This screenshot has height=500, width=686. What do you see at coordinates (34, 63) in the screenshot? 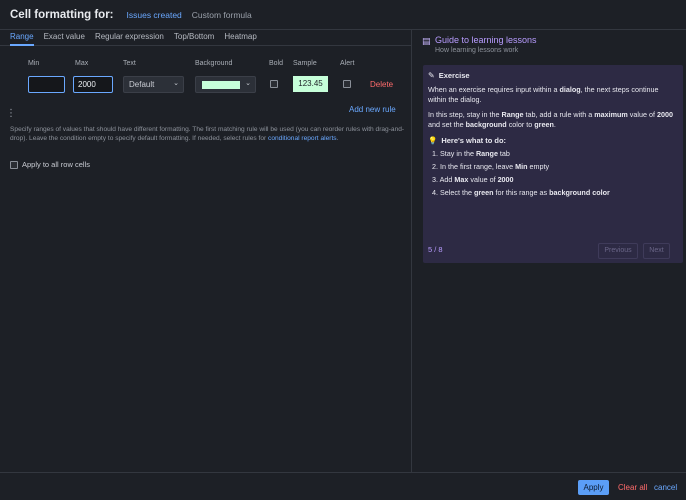
I see `column-min: Min` at bounding box center [34, 63].